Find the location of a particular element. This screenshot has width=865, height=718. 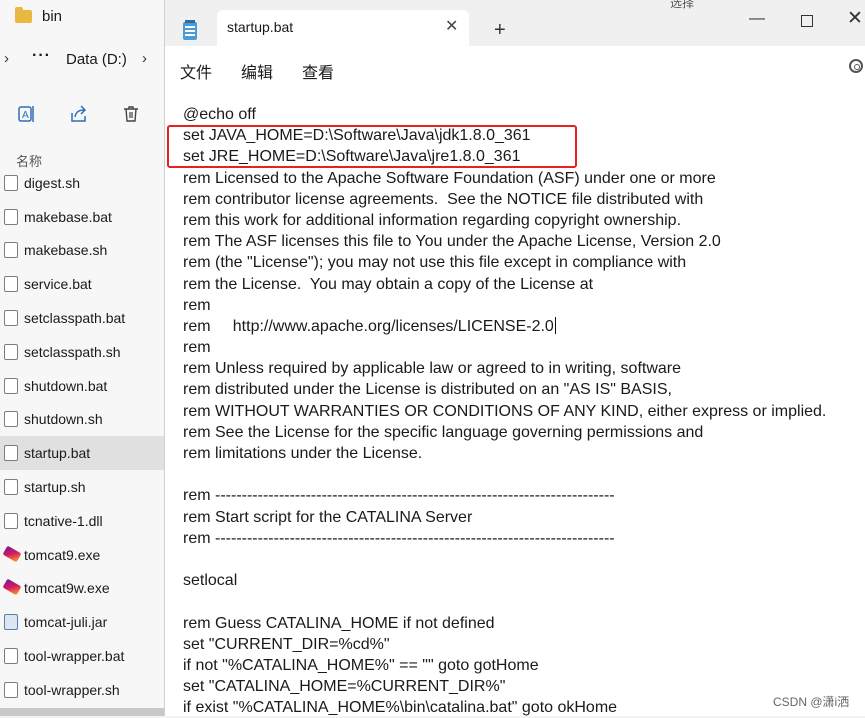

file-list-item: tool-wrapper.sh is located at coordinates (82, 690).